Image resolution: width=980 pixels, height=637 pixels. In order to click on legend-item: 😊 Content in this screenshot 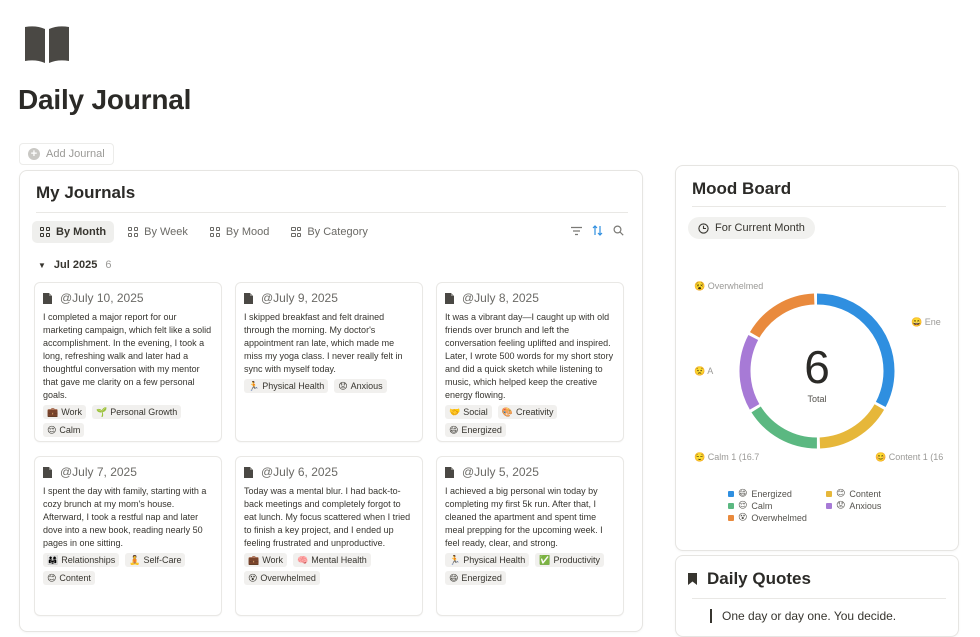, I will do `click(881, 493)`.